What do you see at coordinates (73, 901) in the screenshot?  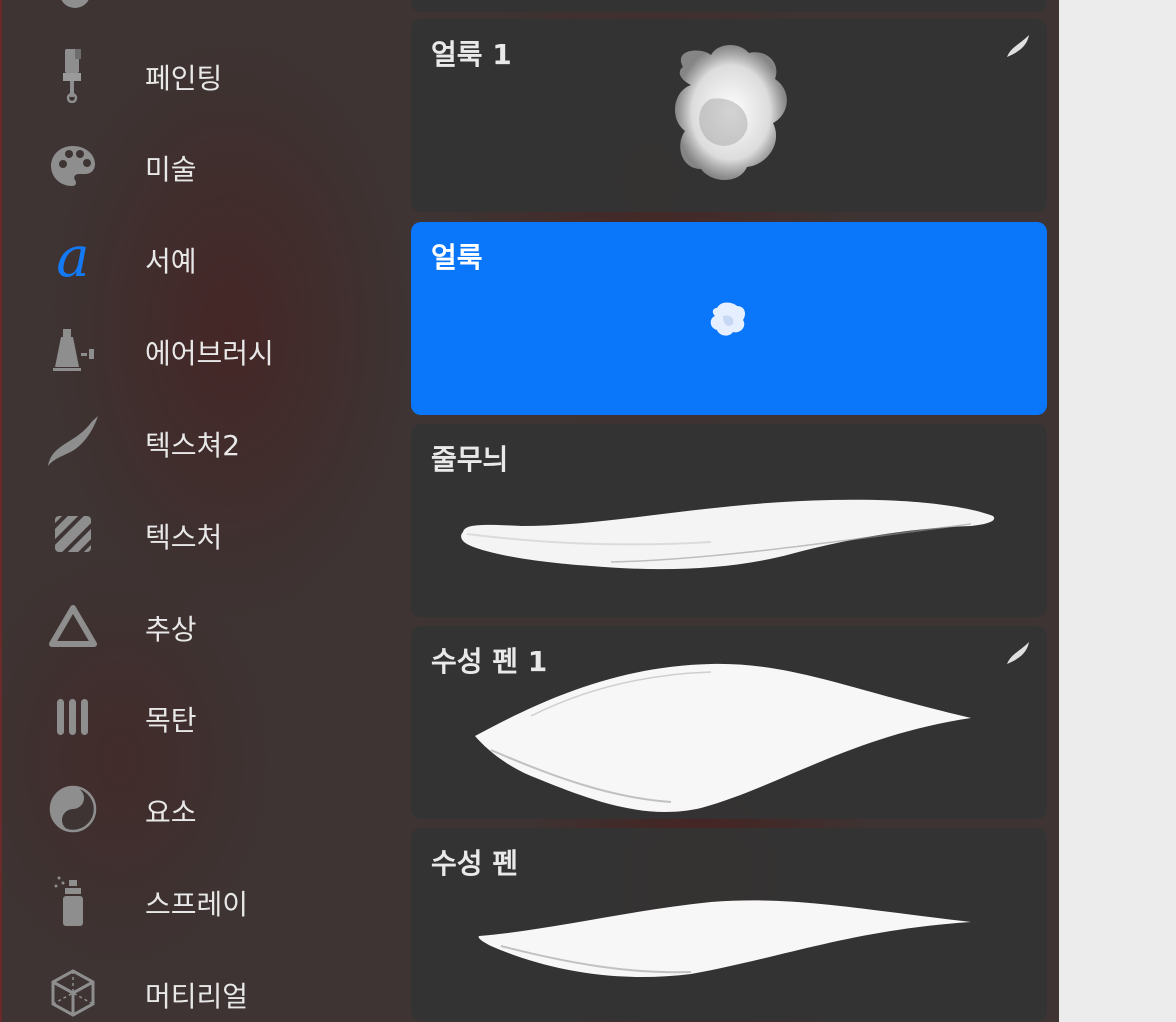 I see `spray-can-icon` at bounding box center [73, 901].